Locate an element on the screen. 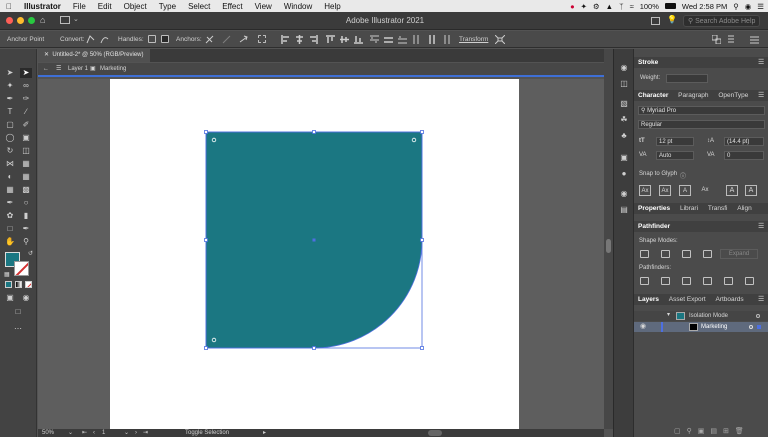 This screenshot has width=768, height=437. next-artboard-icon: › is located at coordinates (136, 433).